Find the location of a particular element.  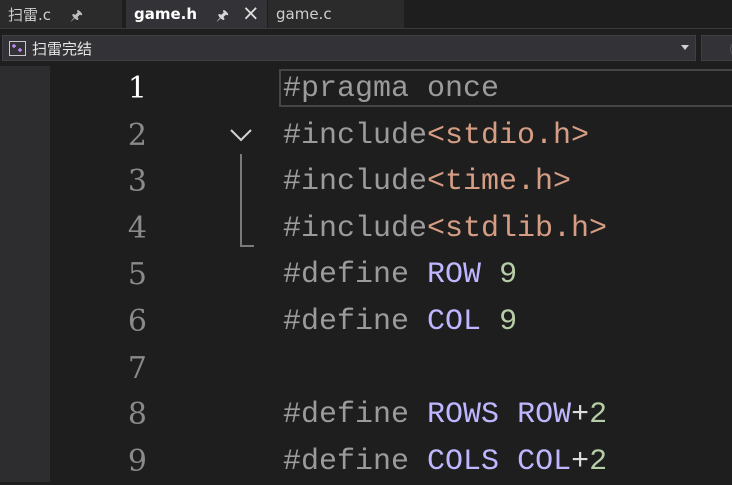

line-number: 3 is located at coordinates (137, 182).